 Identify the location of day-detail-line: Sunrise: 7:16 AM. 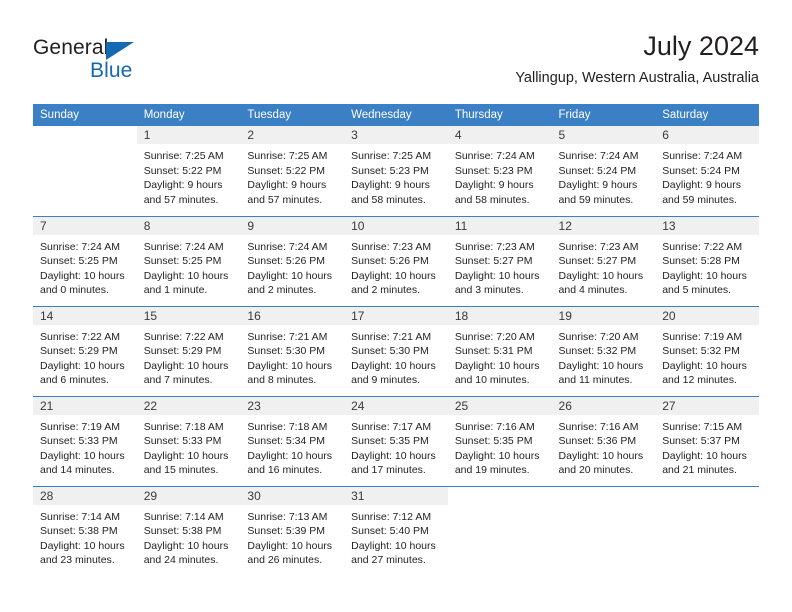
(598, 426).